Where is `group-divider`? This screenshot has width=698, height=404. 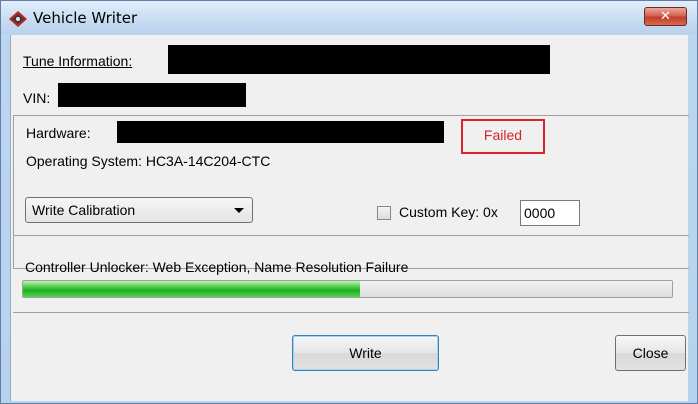
group-divider is located at coordinates (351, 235).